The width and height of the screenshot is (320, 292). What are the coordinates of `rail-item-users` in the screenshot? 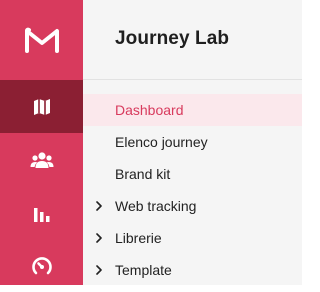 It's located at (41, 159).